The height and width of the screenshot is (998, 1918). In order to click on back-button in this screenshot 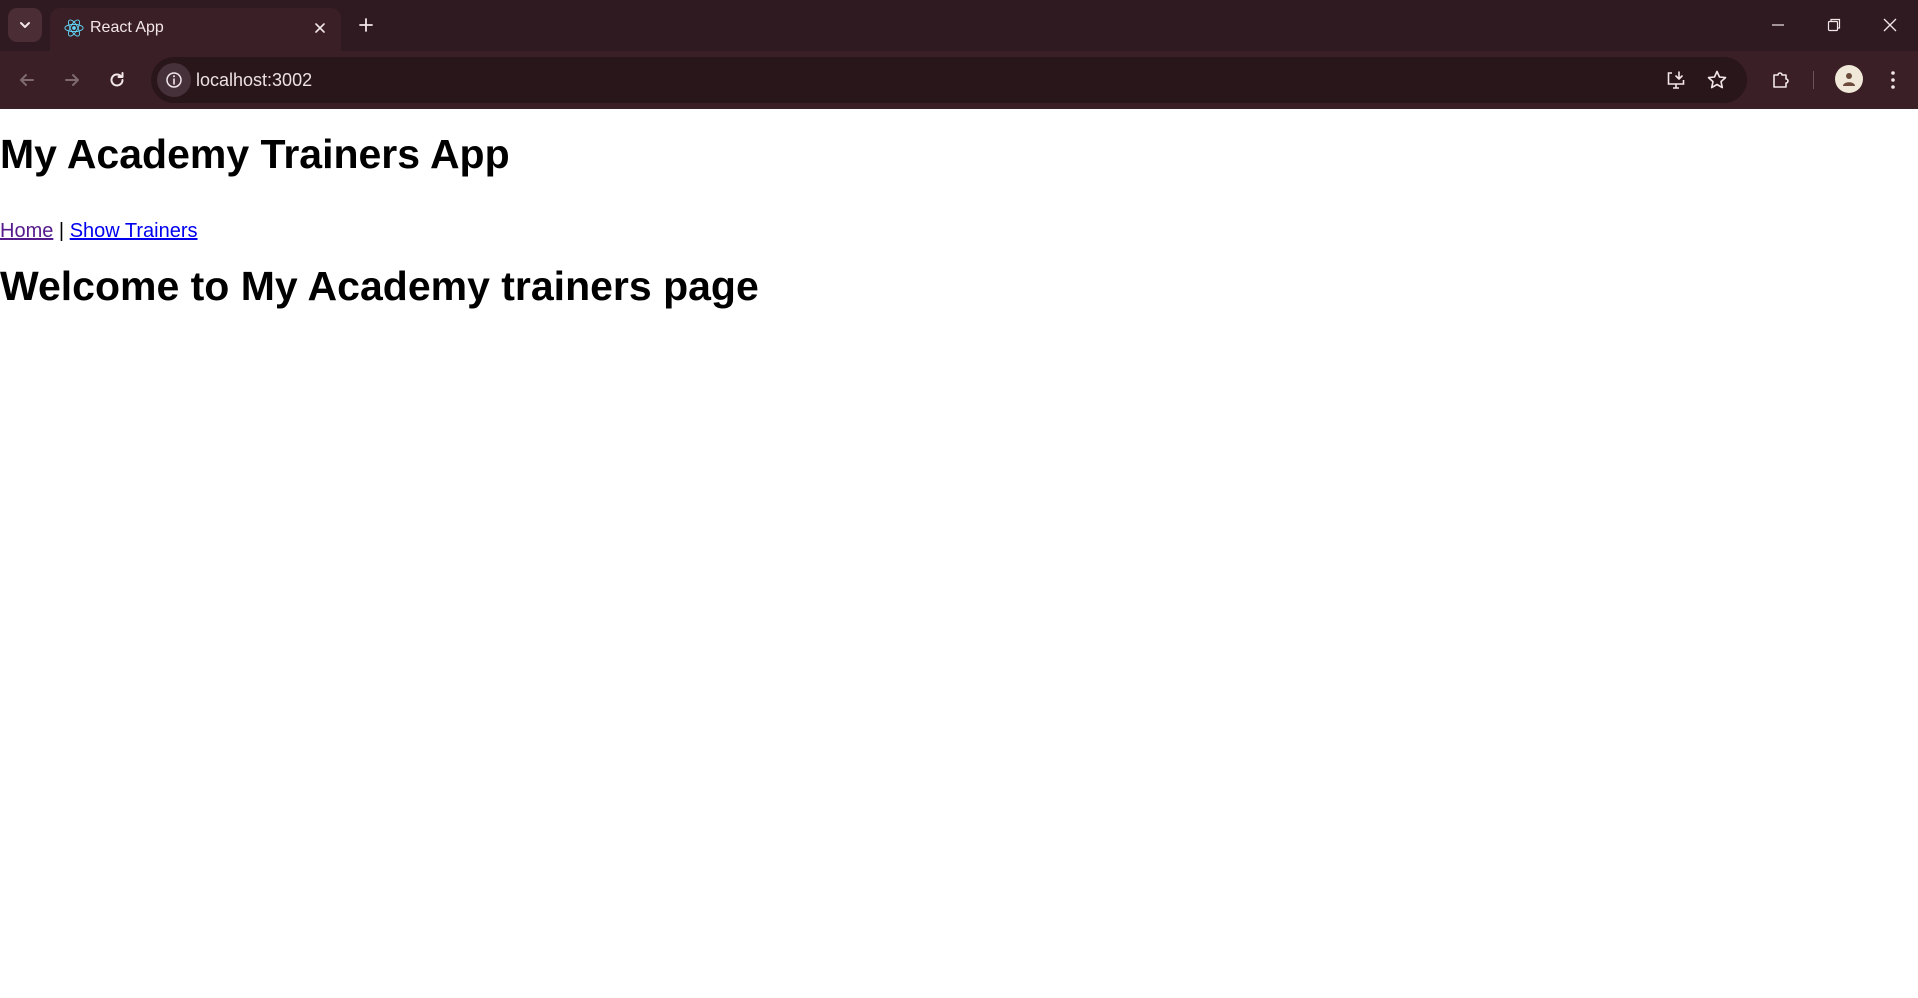, I will do `click(27, 80)`.